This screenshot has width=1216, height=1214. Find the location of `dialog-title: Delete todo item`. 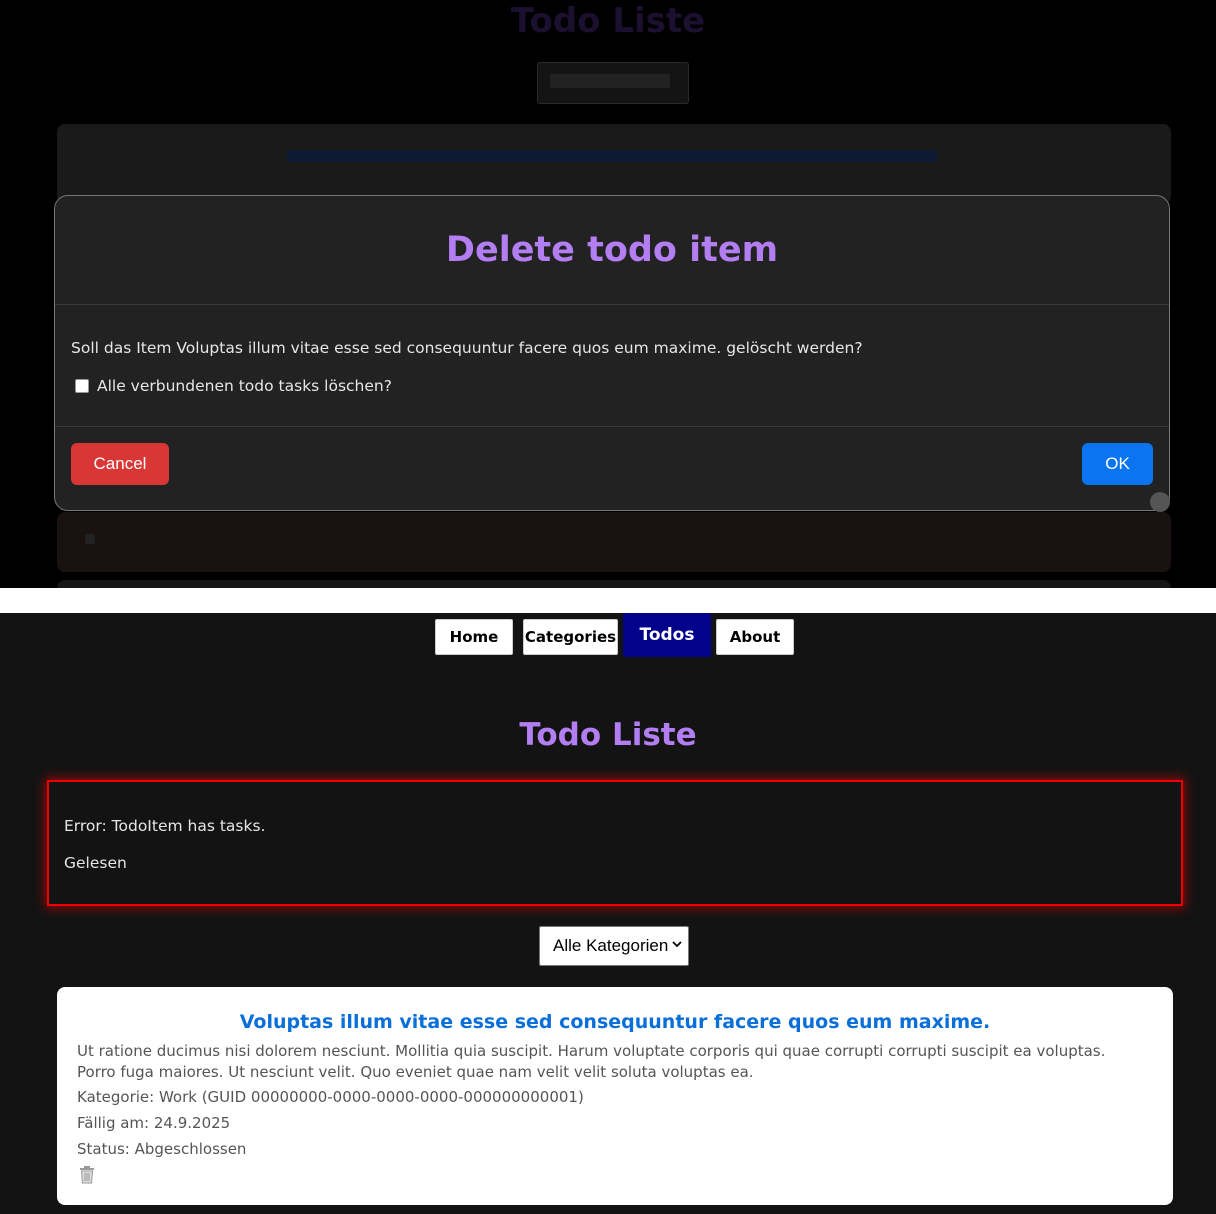

dialog-title: Delete todo item is located at coordinates (612, 250).